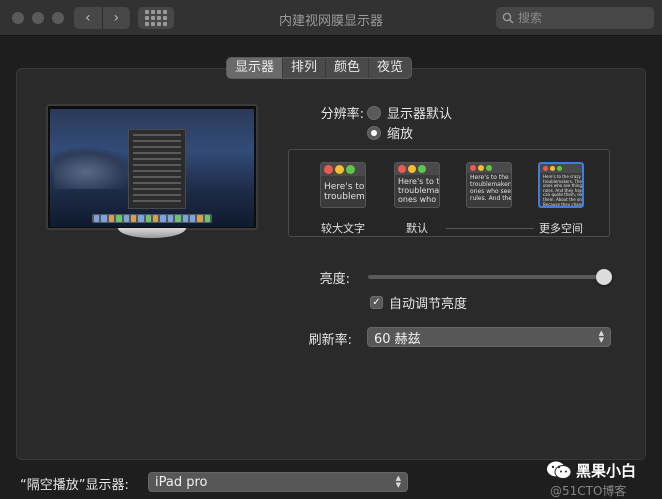  I want to click on tab-night-shift: 夜览, so click(390, 68).